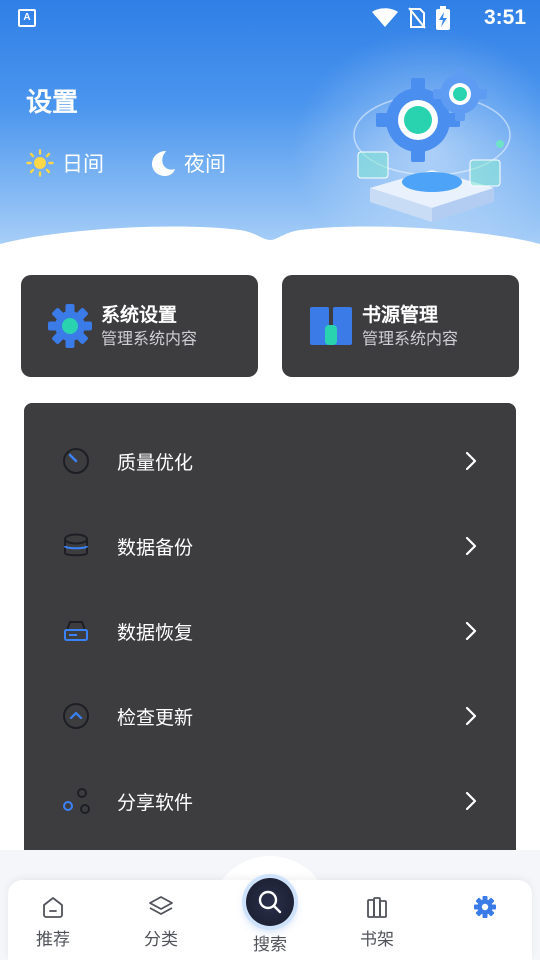  I want to click on status-icons, so click(411, 18).